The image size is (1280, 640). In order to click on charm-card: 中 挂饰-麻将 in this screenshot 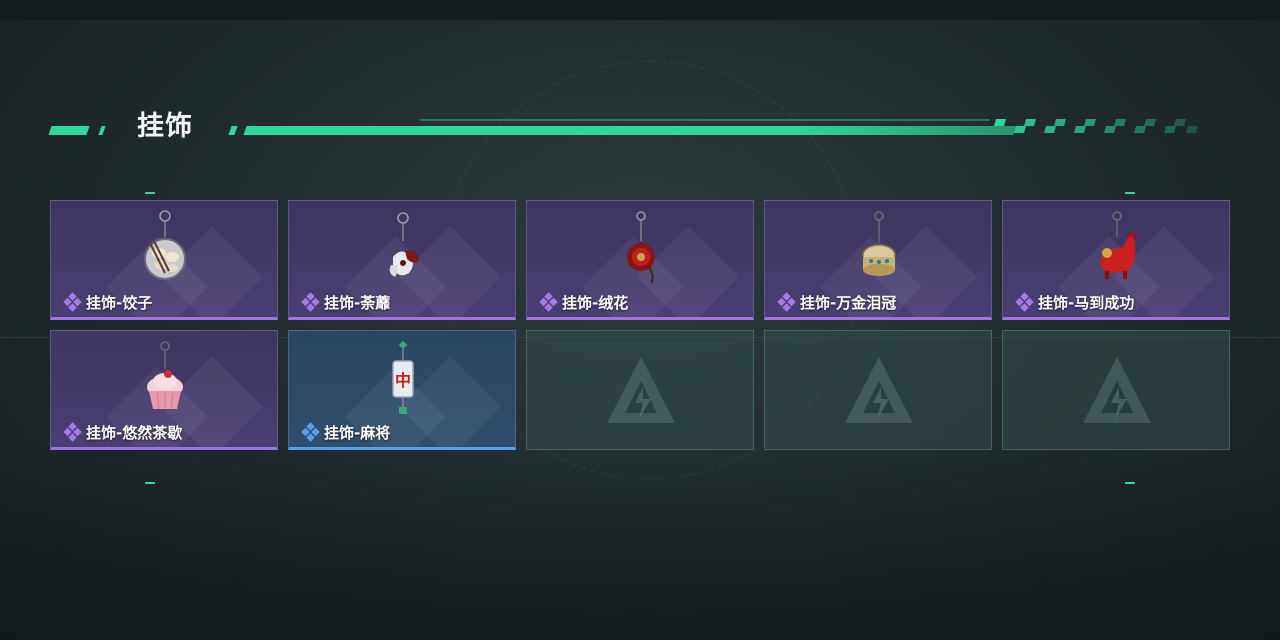, I will do `click(402, 390)`.